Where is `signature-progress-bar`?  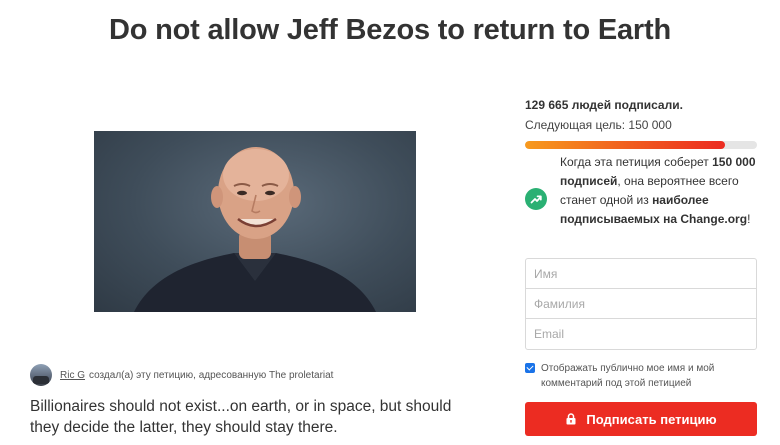 signature-progress-bar is located at coordinates (641, 145).